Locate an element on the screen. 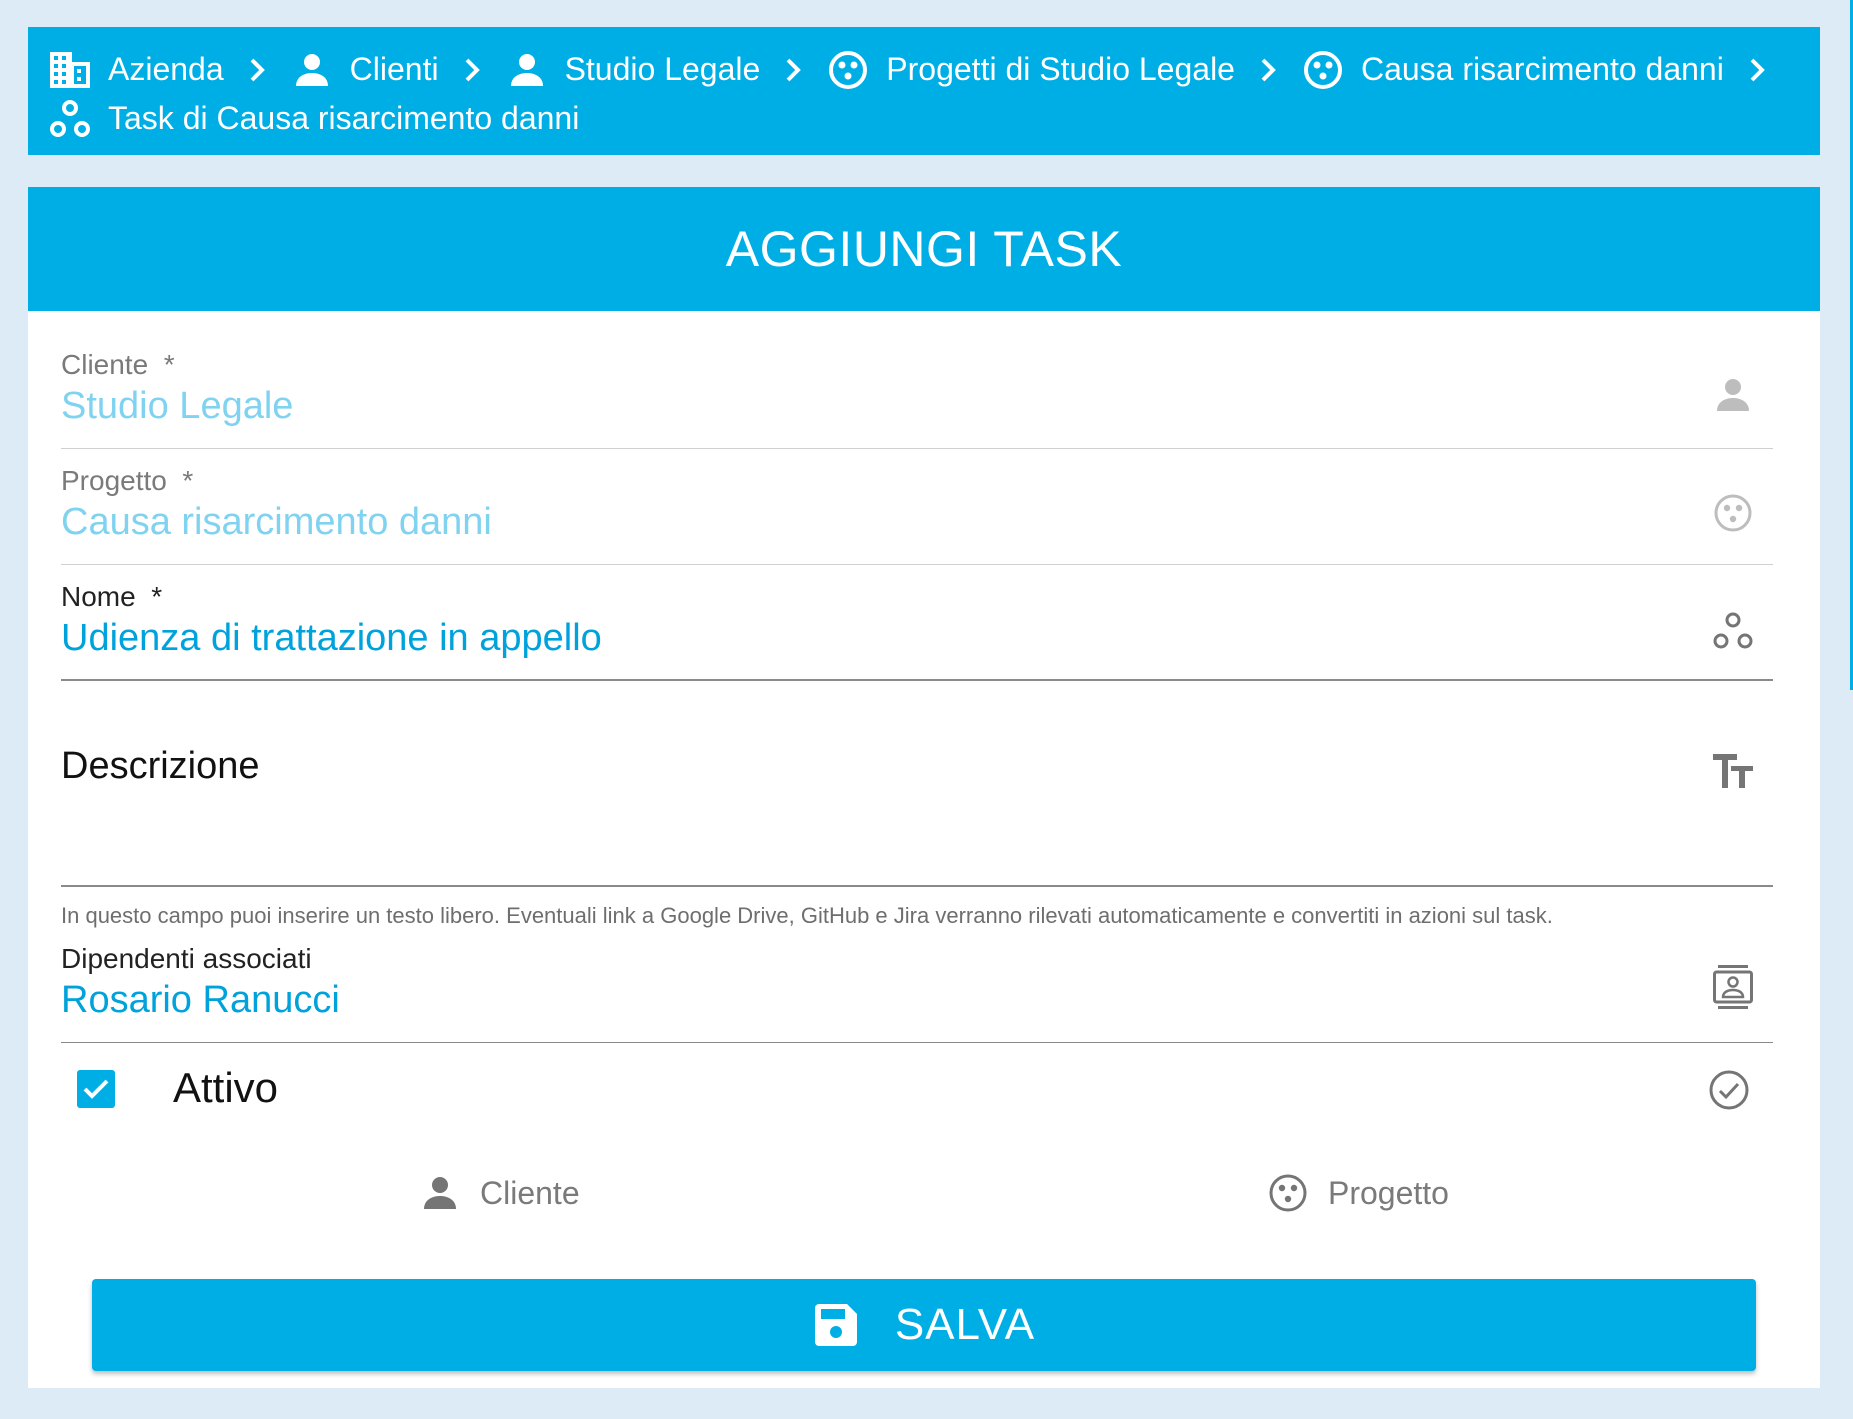 This screenshot has height=1419, width=1853. tab-cliente: Cliente is located at coordinates (499, 1193).